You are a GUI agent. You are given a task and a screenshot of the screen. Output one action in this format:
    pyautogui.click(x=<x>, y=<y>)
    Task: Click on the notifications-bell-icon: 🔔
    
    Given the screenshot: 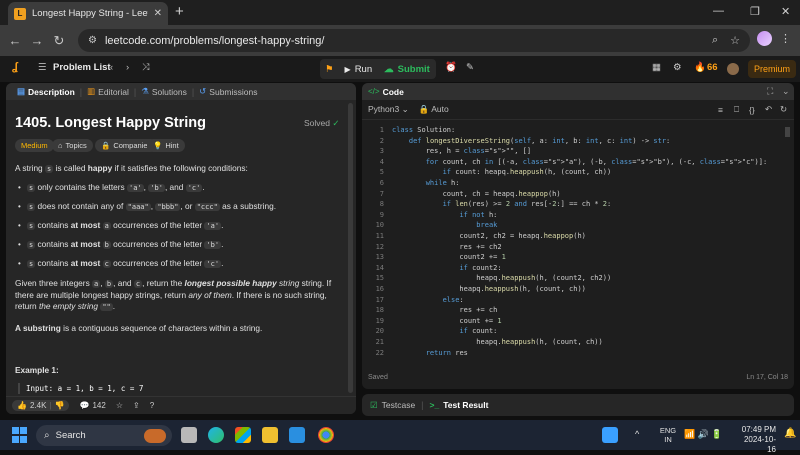 What is the action you would take?
    pyautogui.click(x=790, y=433)
    